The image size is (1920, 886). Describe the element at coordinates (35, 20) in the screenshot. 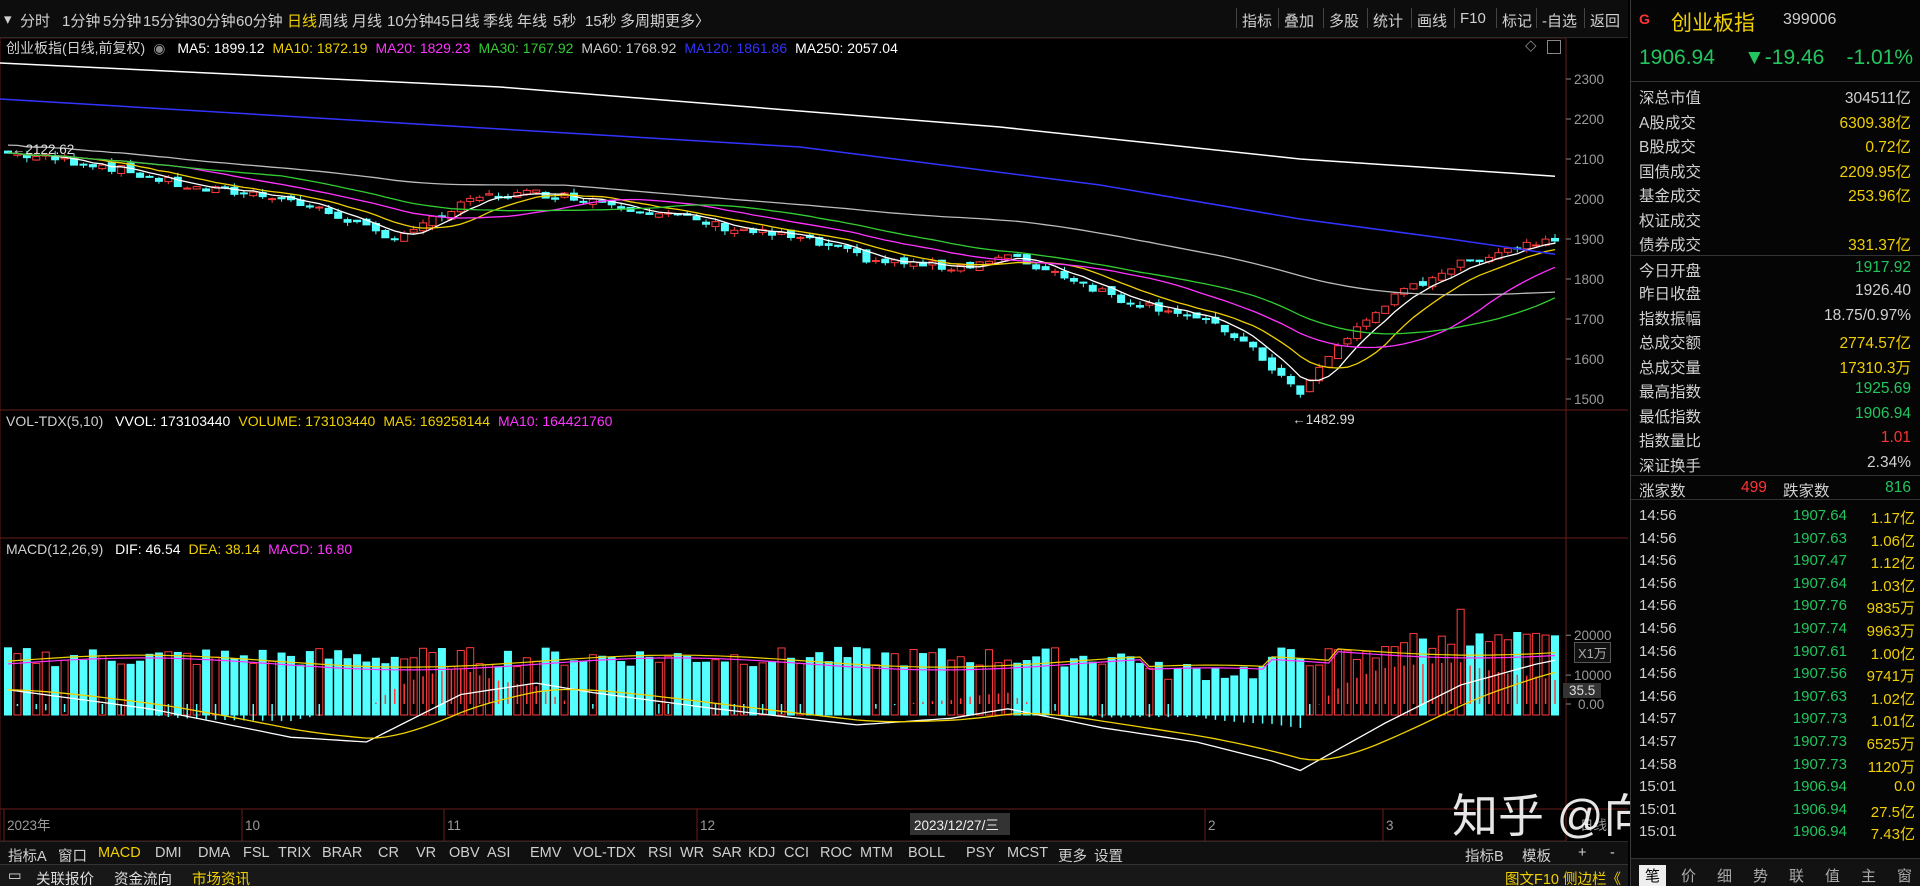

I see `period-tab: 分时` at that location.